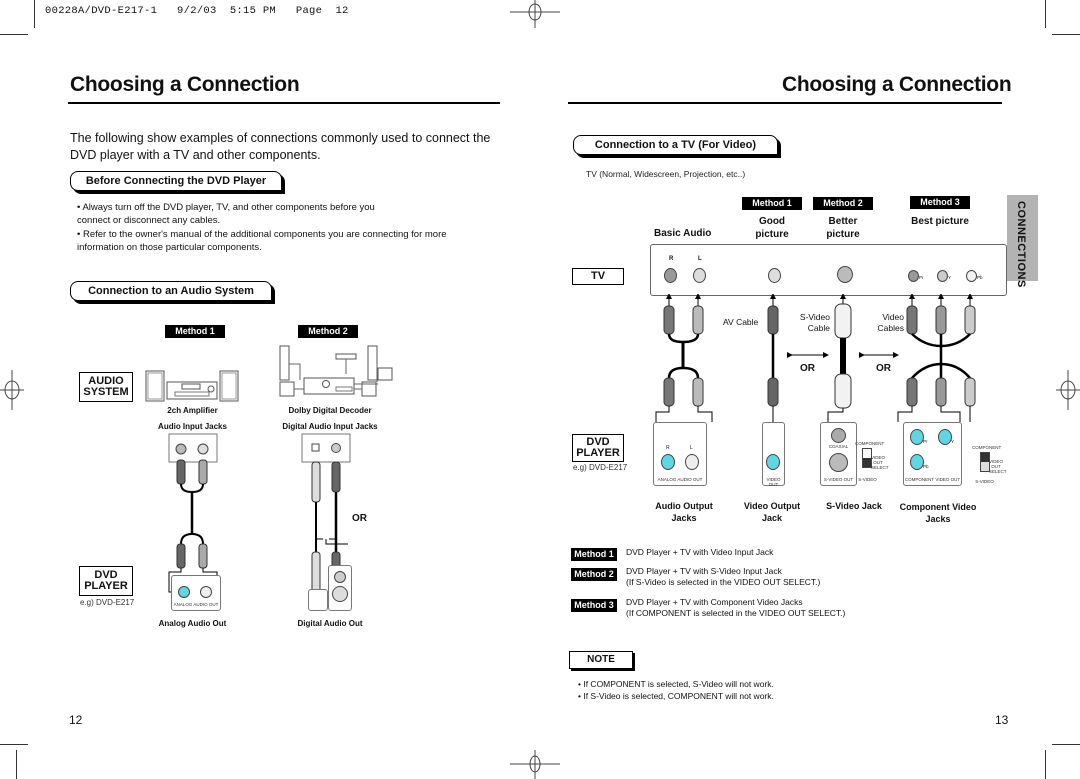  I want to click on tv-label: TV, so click(598, 276).